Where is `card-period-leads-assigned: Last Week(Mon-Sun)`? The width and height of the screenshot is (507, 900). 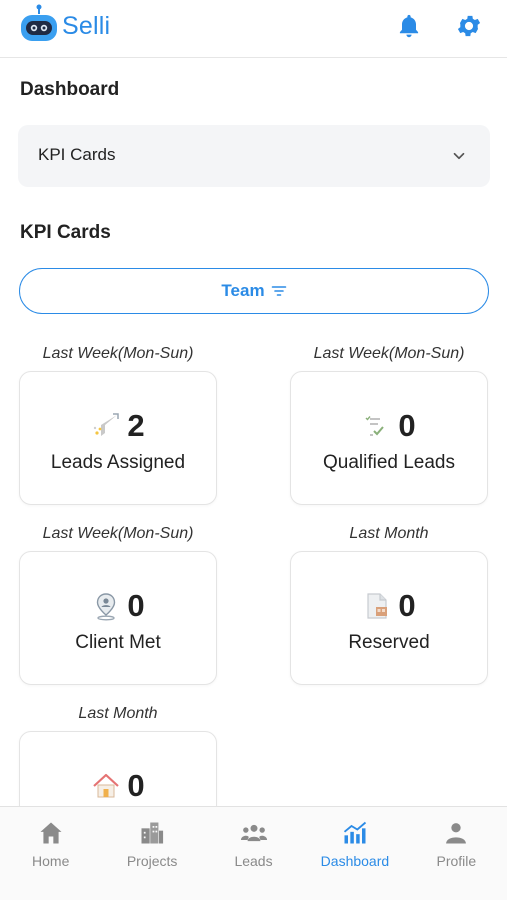 card-period-leads-assigned: Last Week(Mon-Sun) is located at coordinates (118, 353).